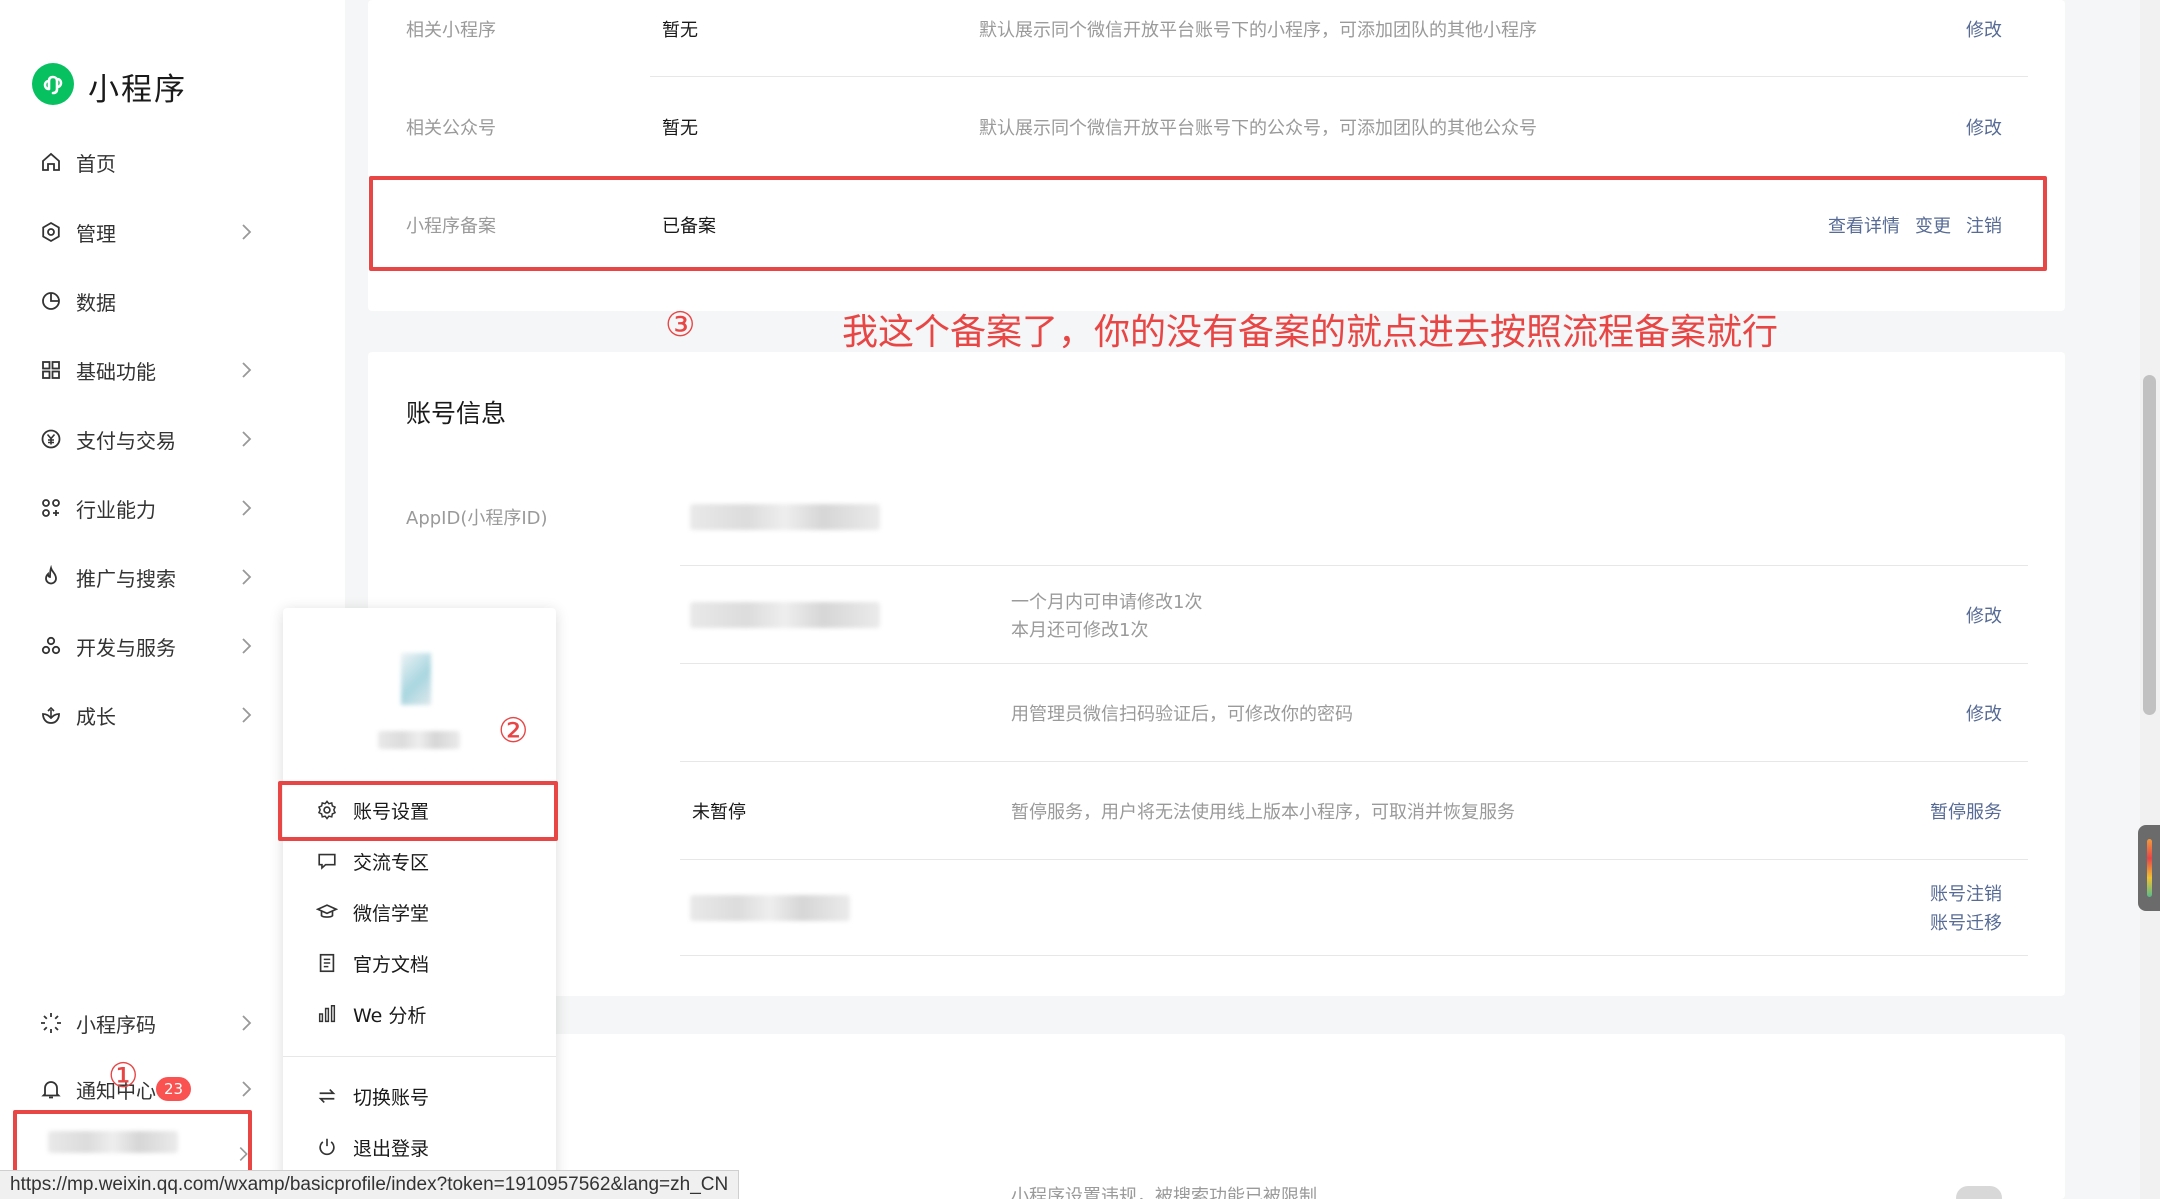  Describe the element at coordinates (1182, 714) in the screenshot. I see `password-desc: 用管理员微信扫码验证后，可修改你的密码` at that location.